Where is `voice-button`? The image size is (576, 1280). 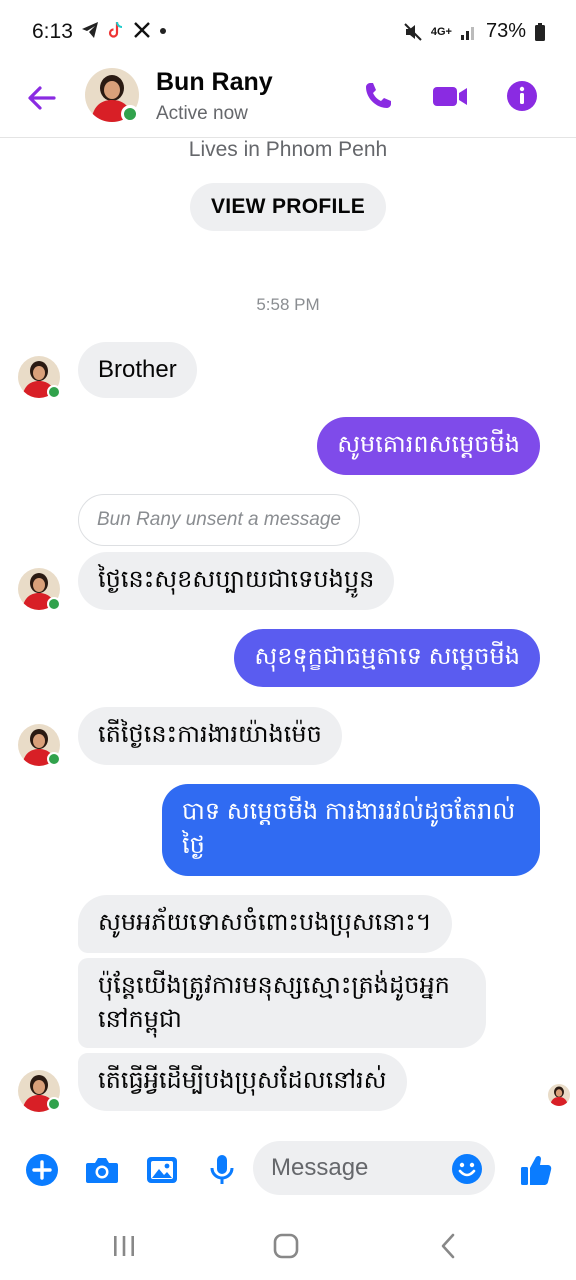
voice-button is located at coordinates (222, 1170).